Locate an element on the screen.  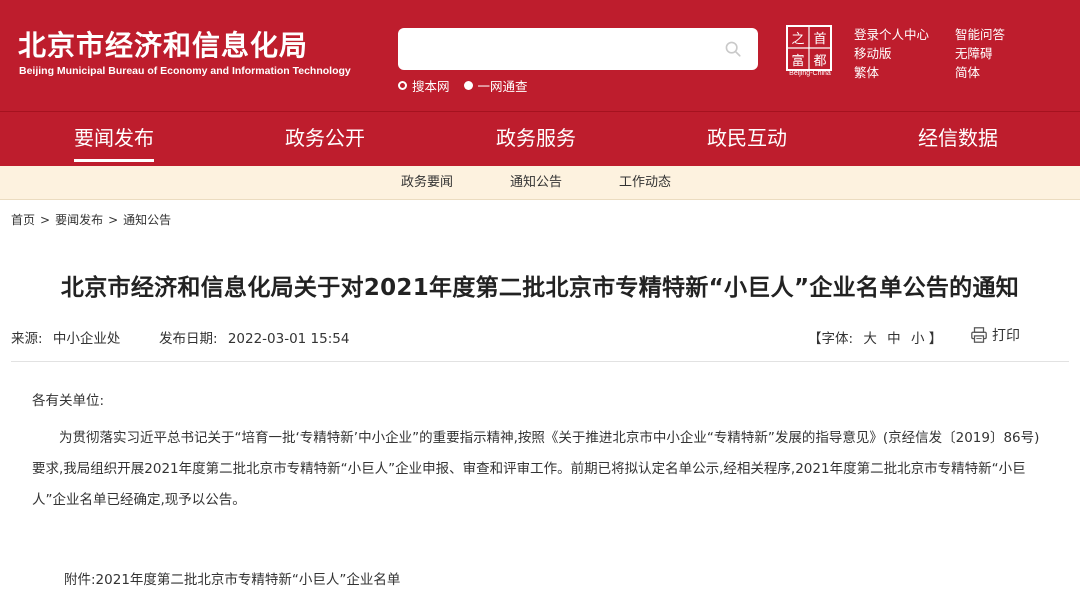
site-title: 北京市经济和信息化局 is located at coordinates (163, 44).